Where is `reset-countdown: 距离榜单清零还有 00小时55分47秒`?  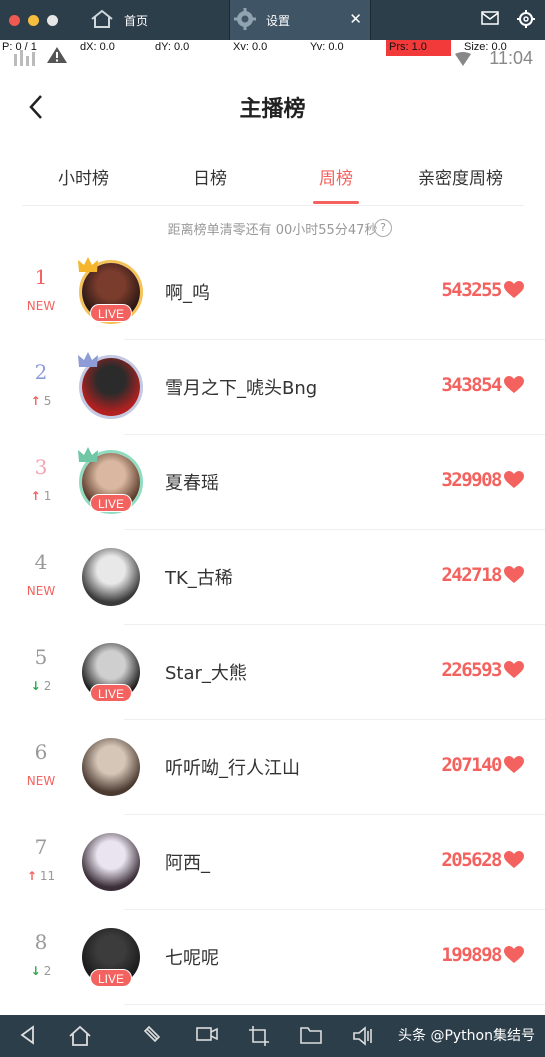 reset-countdown: 距离榜单清零还有 00小时55分47秒 is located at coordinates (272, 230).